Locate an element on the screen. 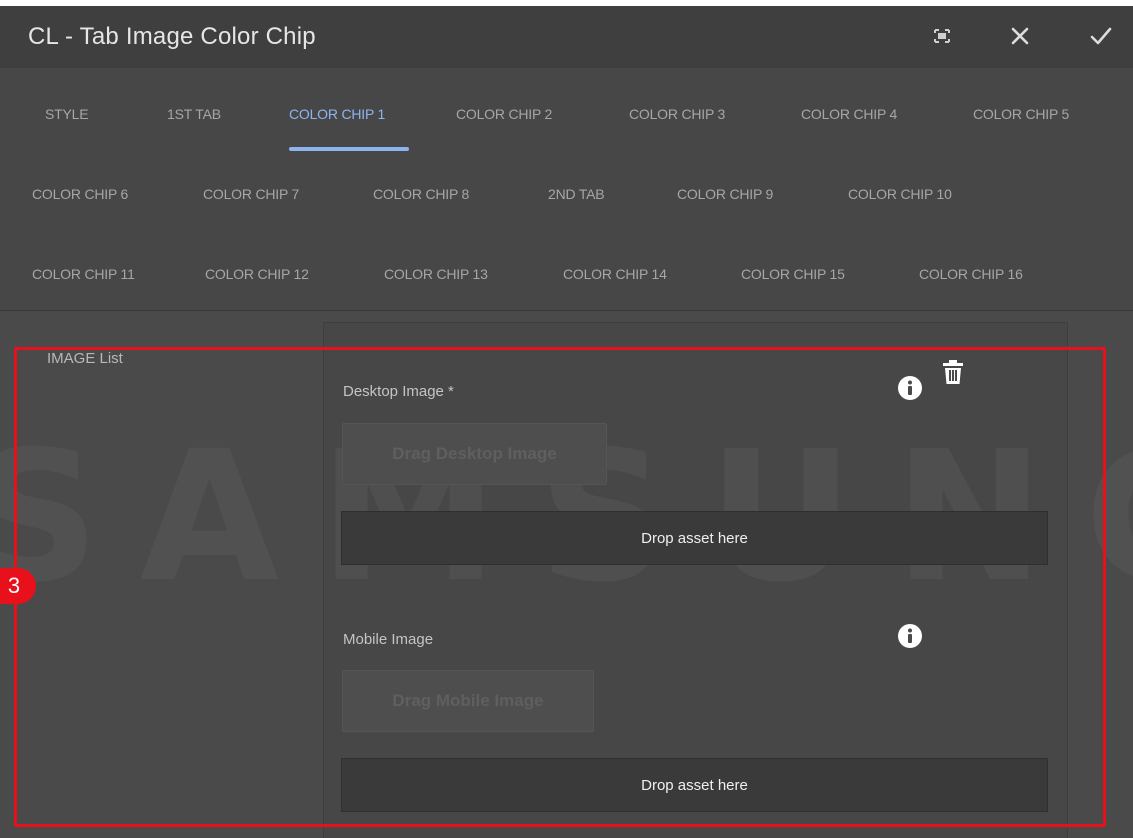 This screenshot has height=838, width=1133. fullscreen-icon is located at coordinates (942, 36).